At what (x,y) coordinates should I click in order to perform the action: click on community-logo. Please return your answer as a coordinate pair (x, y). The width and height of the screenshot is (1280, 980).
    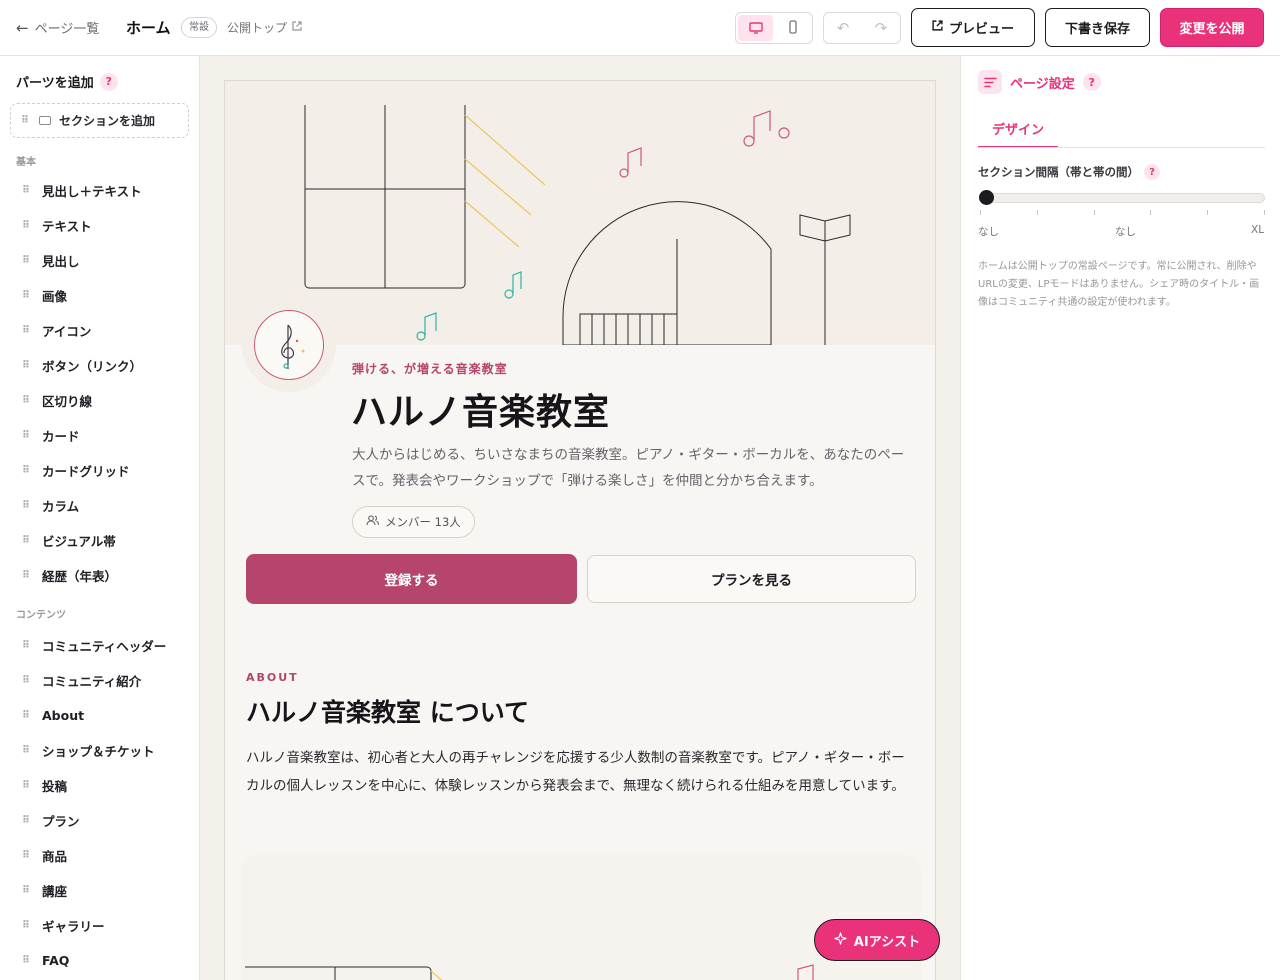
    Looking at the image, I should click on (289, 345).